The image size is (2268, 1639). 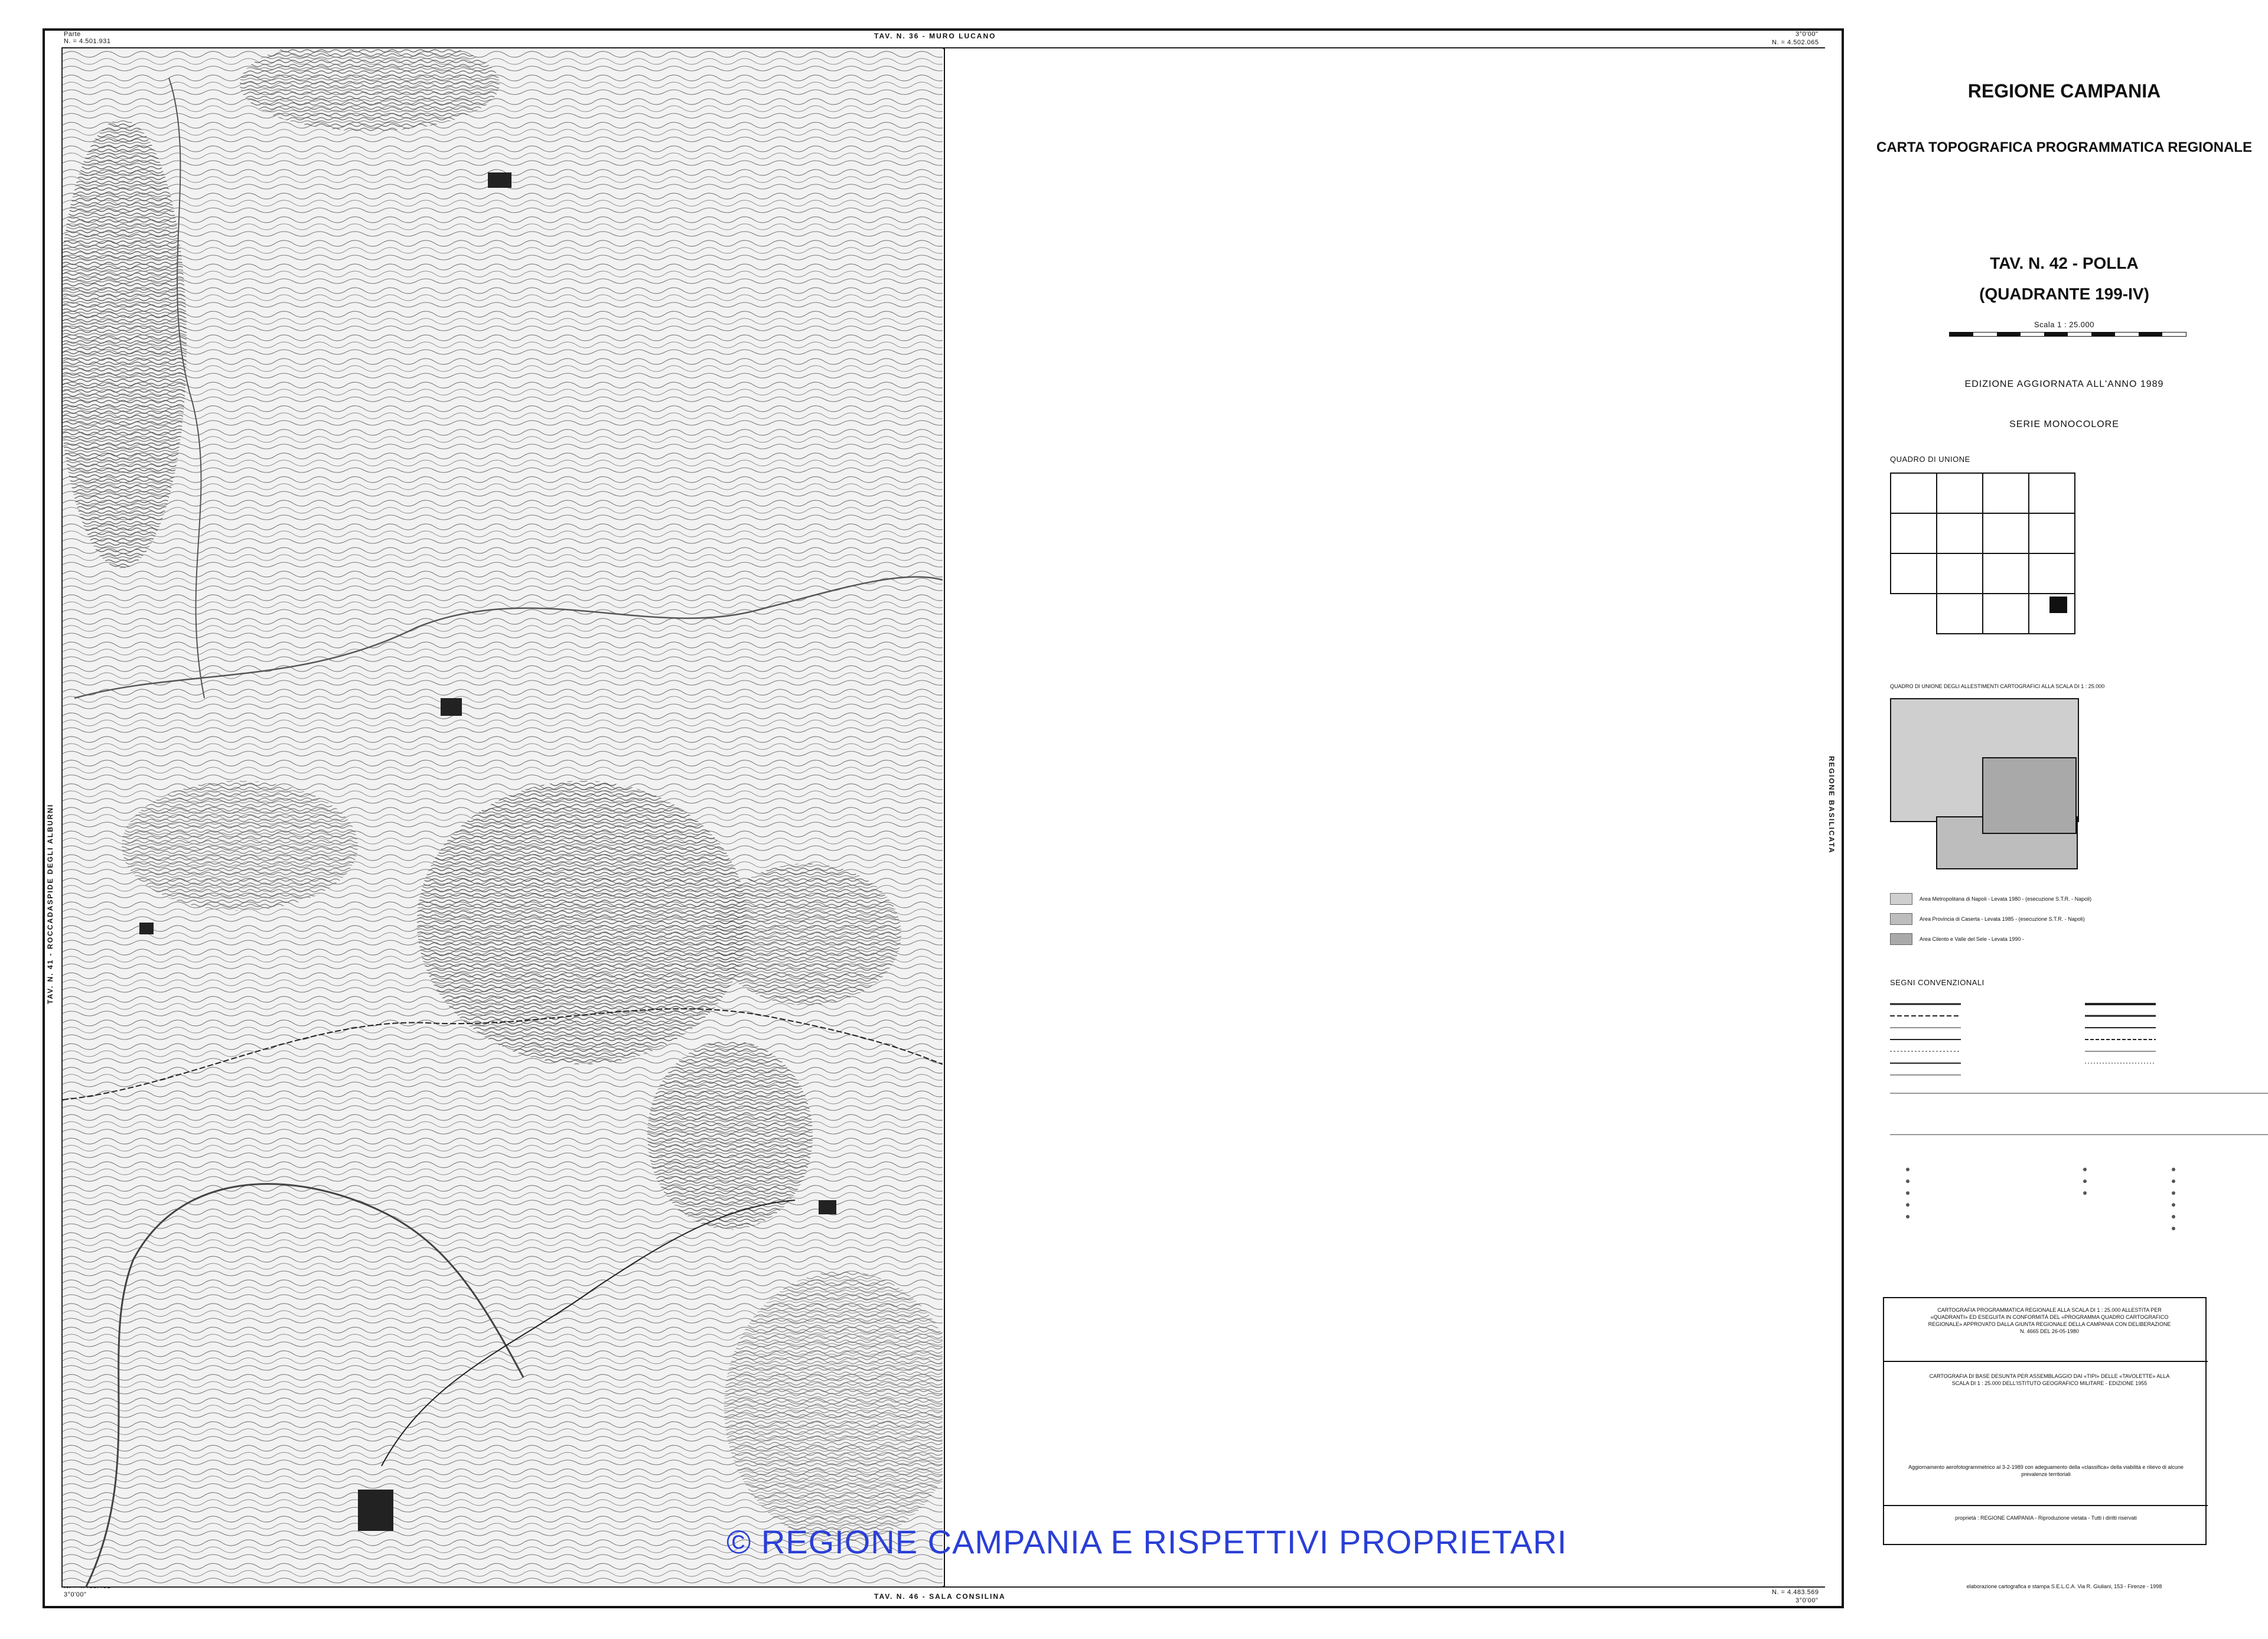 I want to click on left-edge-label: TAV. N. 41 - ROCCADASPIDE DEGLI ALBURNI, so click(x=50, y=903).